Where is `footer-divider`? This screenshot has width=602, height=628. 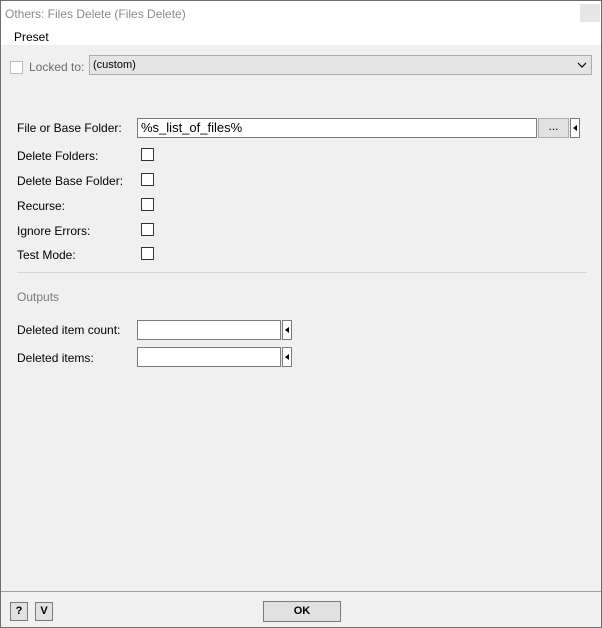 footer-divider is located at coordinates (301, 591).